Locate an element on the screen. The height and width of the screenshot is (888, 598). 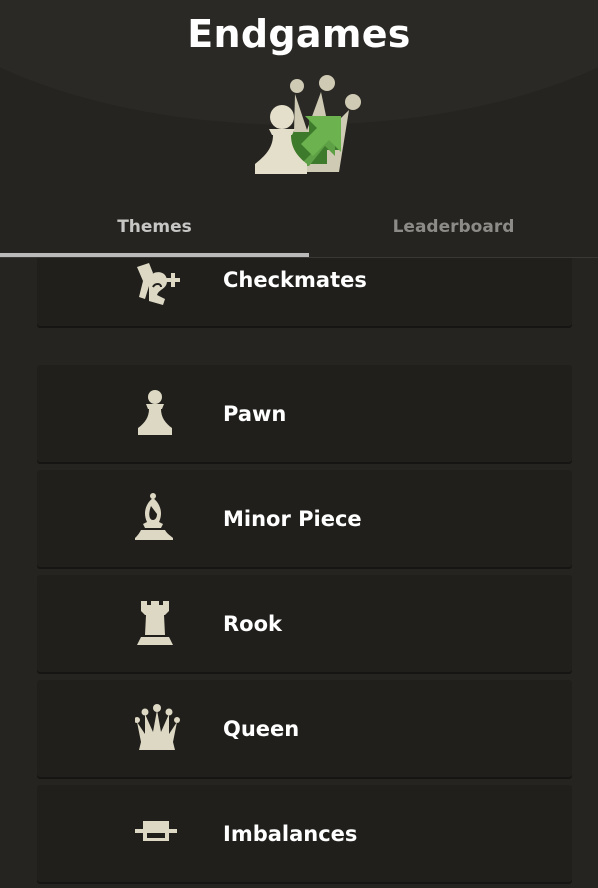
page-title: Endgames is located at coordinates (299, 34).